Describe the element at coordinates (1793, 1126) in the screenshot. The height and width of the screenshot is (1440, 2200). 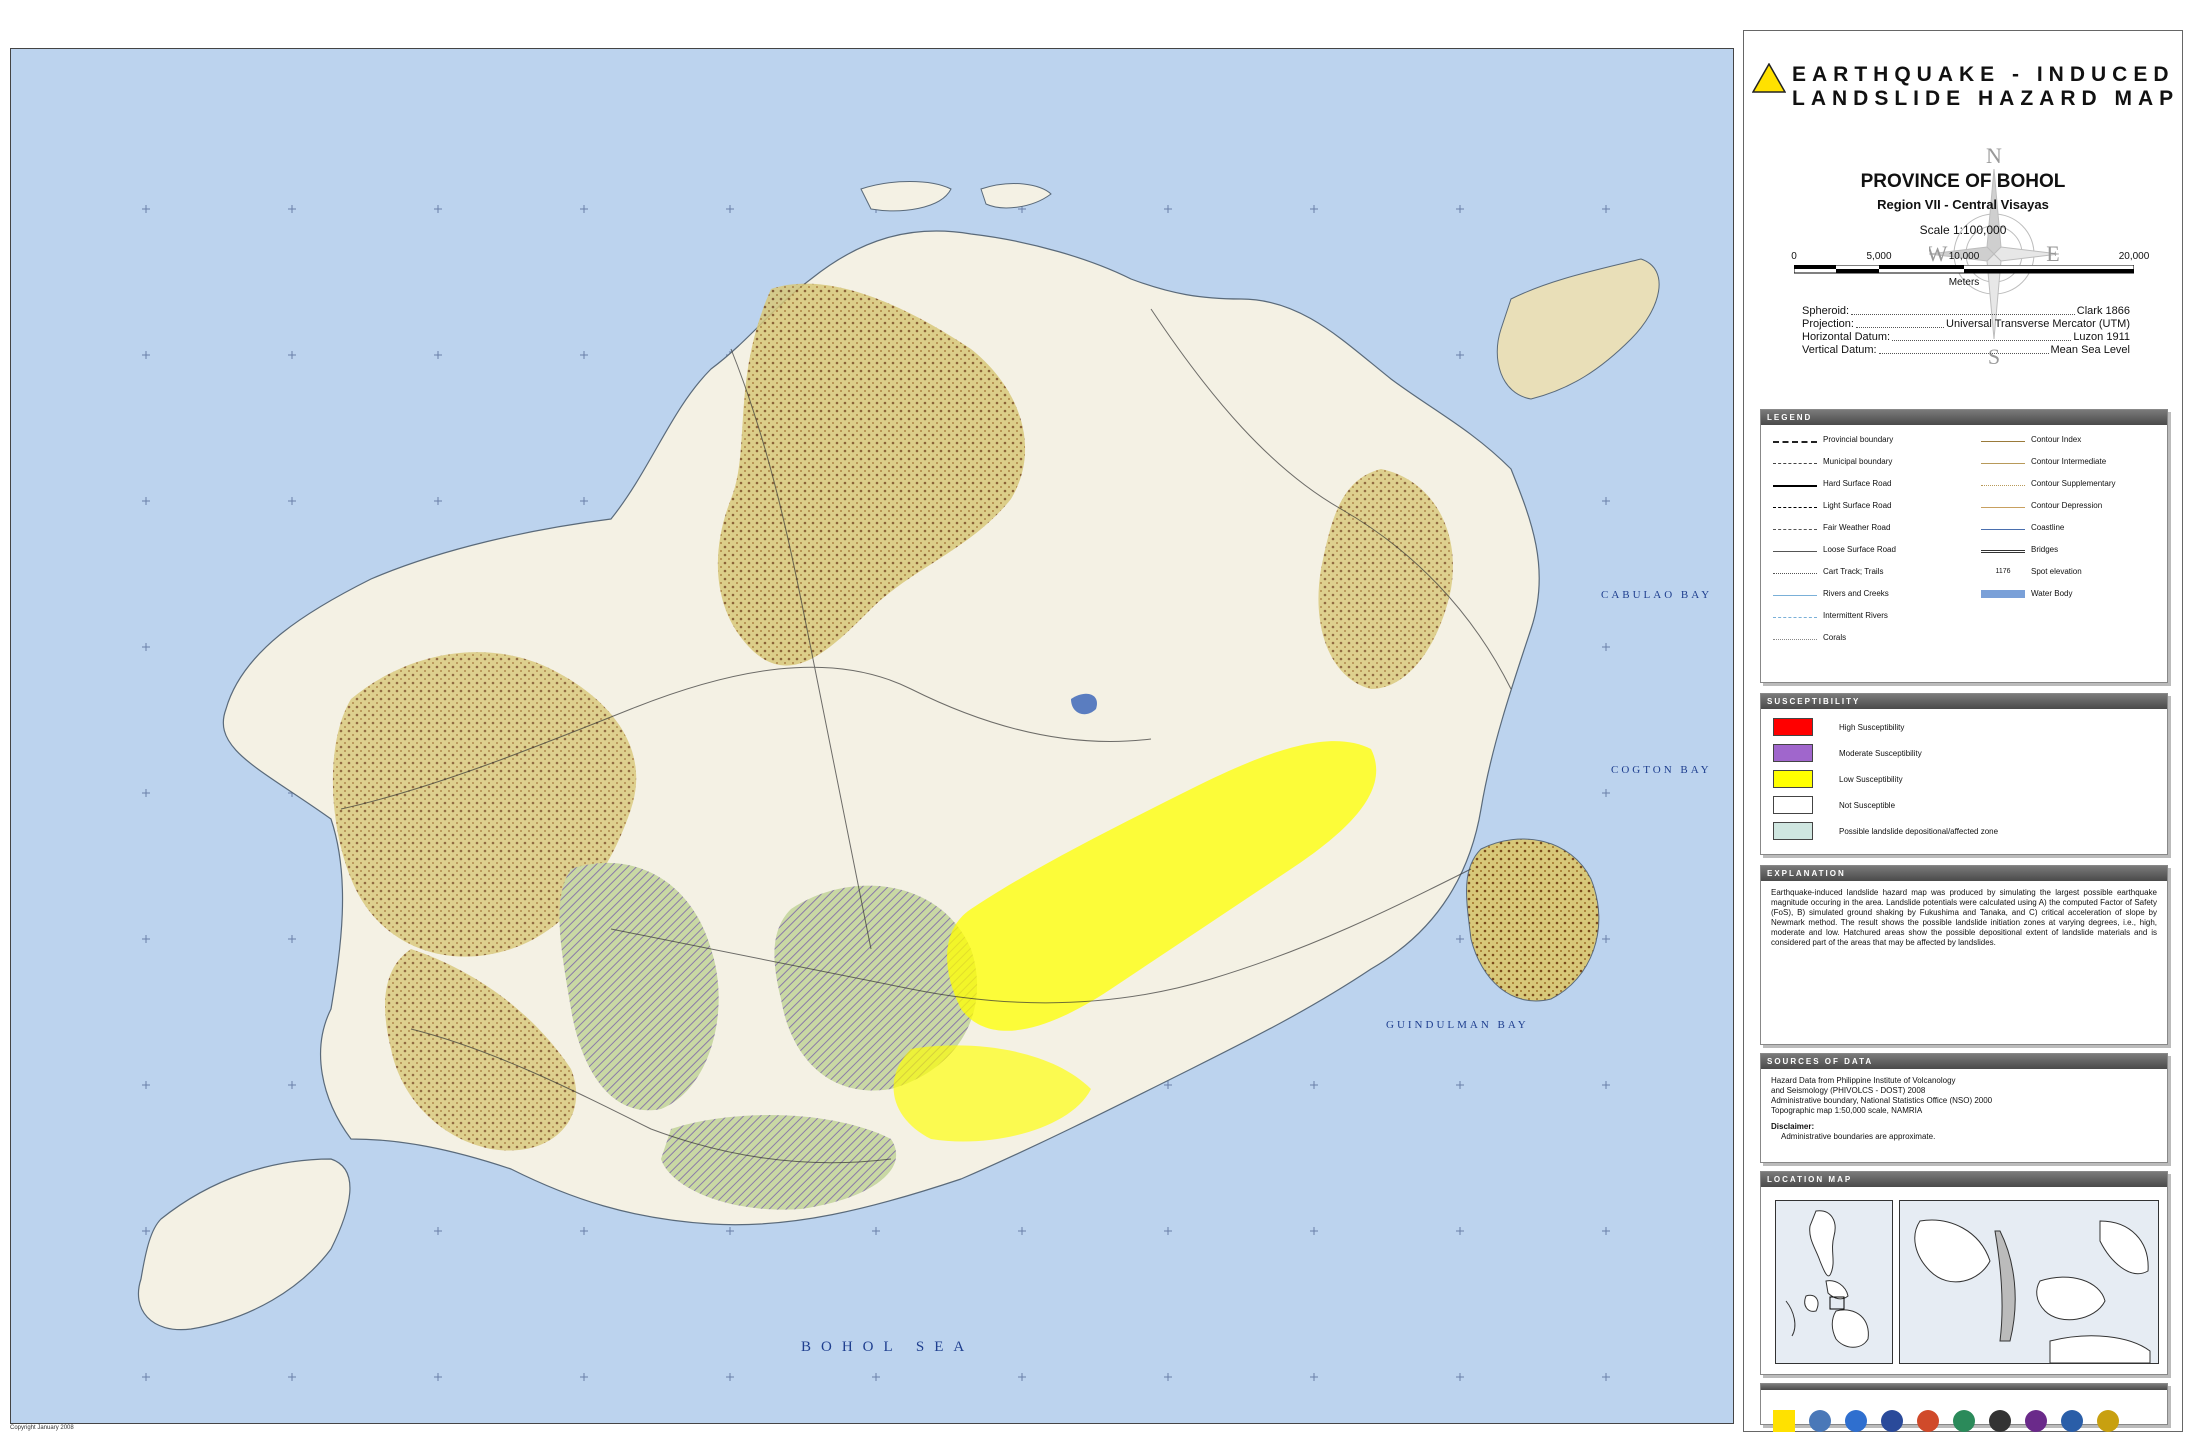
I see `disclaimer-label: Disclaimer:` at that location.